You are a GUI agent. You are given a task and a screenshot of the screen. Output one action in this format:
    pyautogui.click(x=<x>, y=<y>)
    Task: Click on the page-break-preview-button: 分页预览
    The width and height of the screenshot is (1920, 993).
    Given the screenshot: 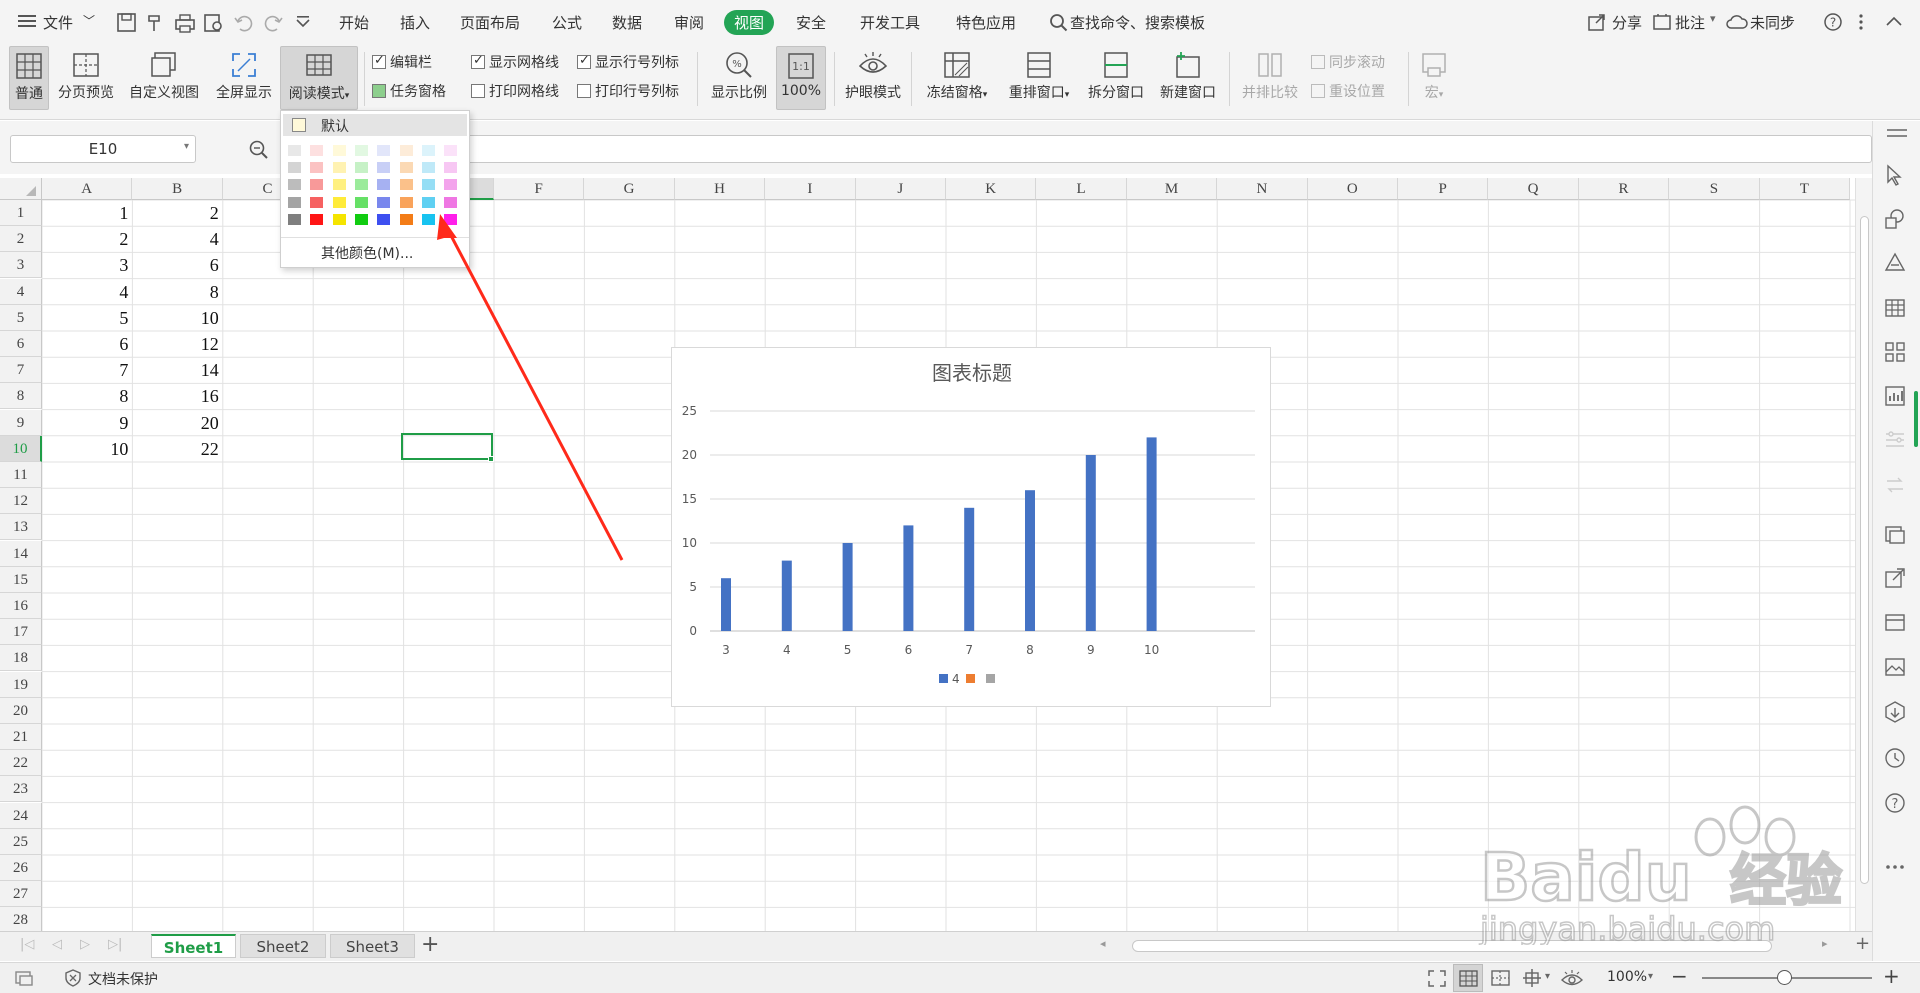 What is the action you would take?
    pyautogui.click(x=86, y=78)
    